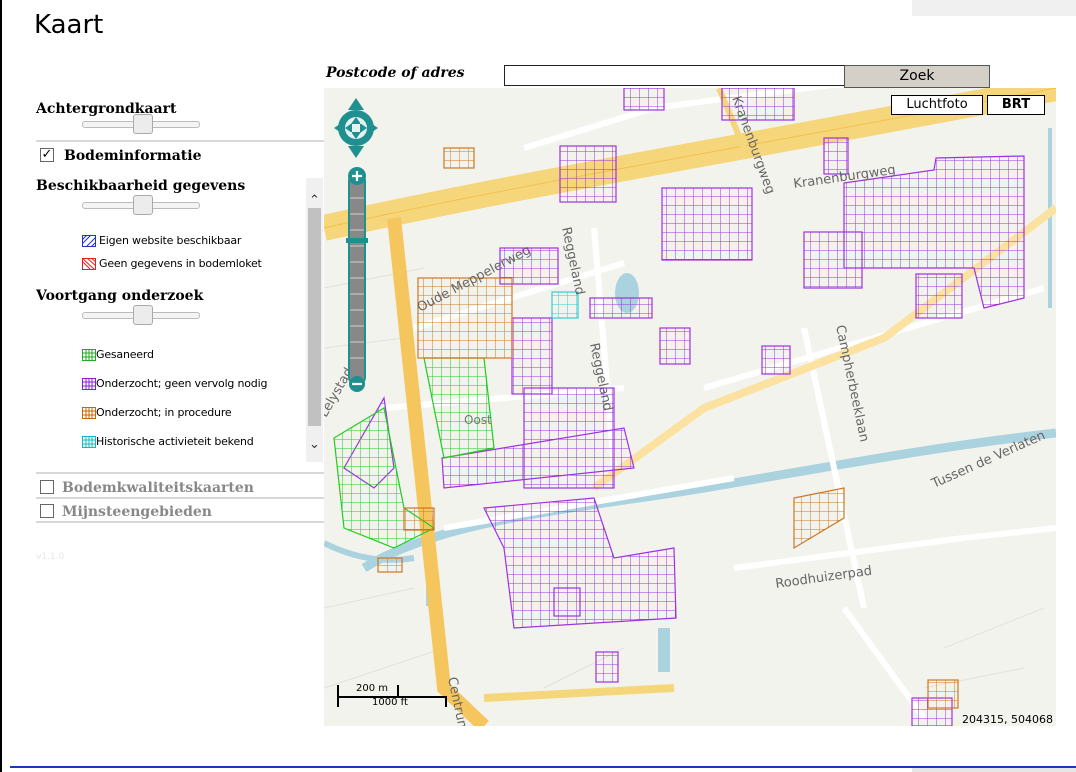 The width and height of the screenshot is (1076, 772). I want to click on mijnsteen-label: Mijnsteengebieden, so click(137, 512).